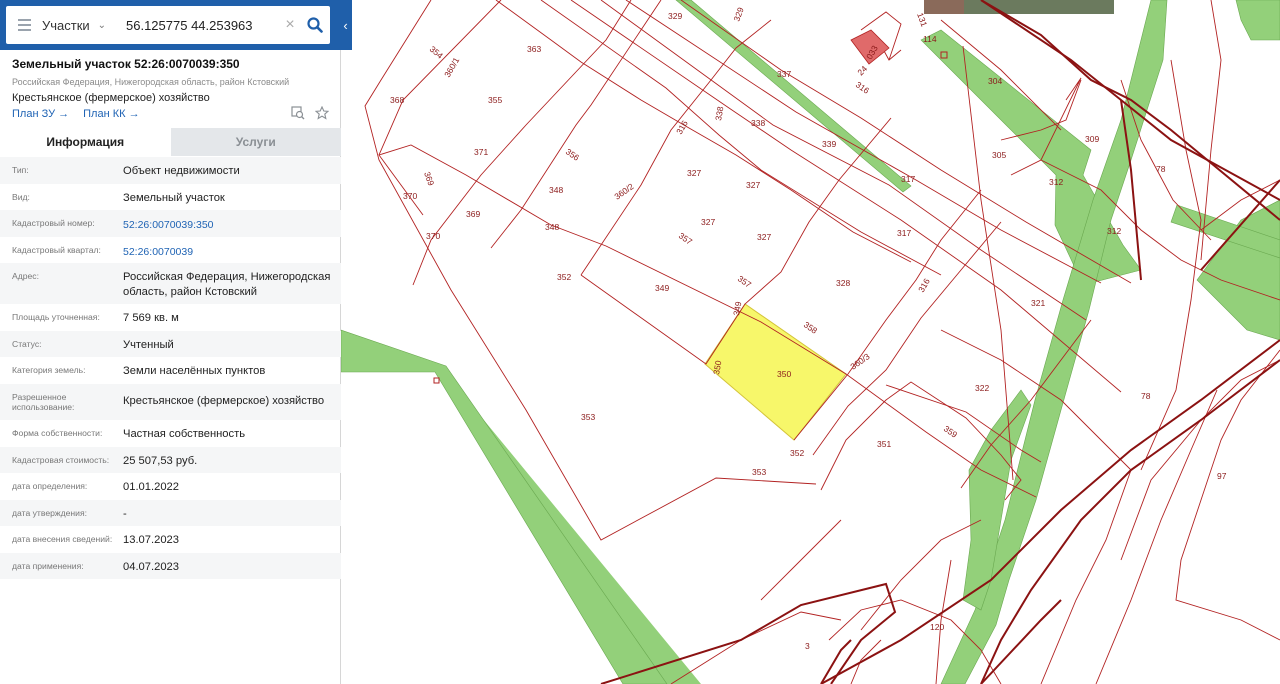  I want to click on attr-label: Кадастровый номер:, so click(53, 223).